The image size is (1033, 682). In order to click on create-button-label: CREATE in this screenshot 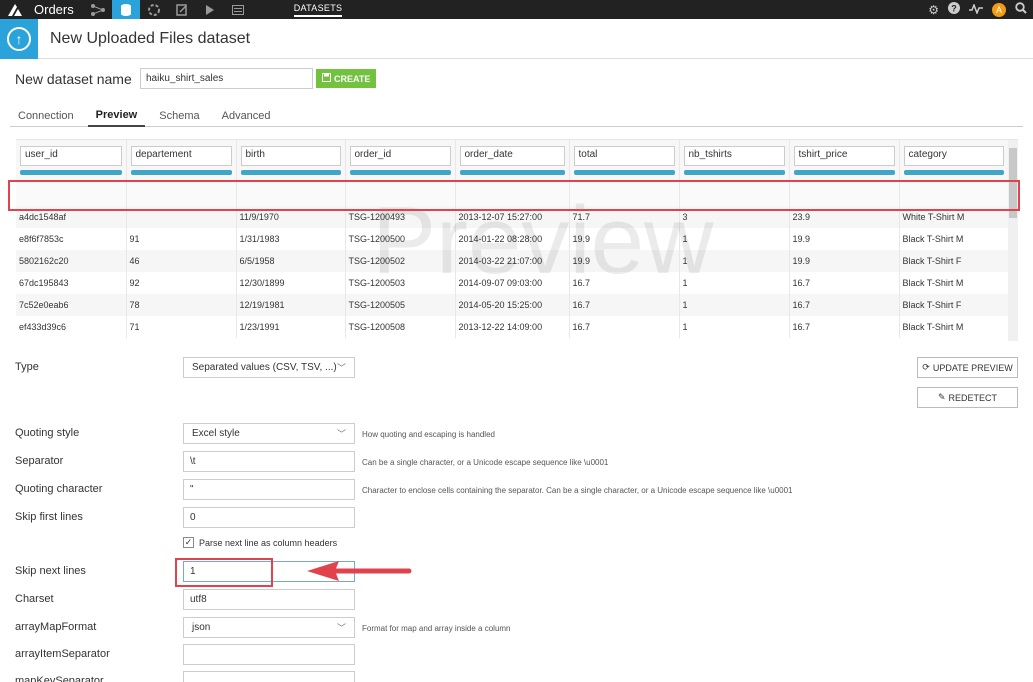, I will do `click(352, 78)`.